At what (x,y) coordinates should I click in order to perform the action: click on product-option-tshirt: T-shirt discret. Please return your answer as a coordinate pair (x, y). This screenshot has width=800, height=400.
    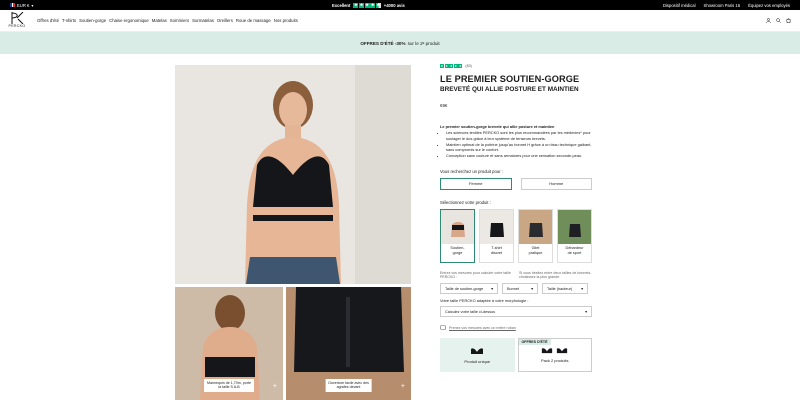
    Looking at the image, I should click on (496, 235).